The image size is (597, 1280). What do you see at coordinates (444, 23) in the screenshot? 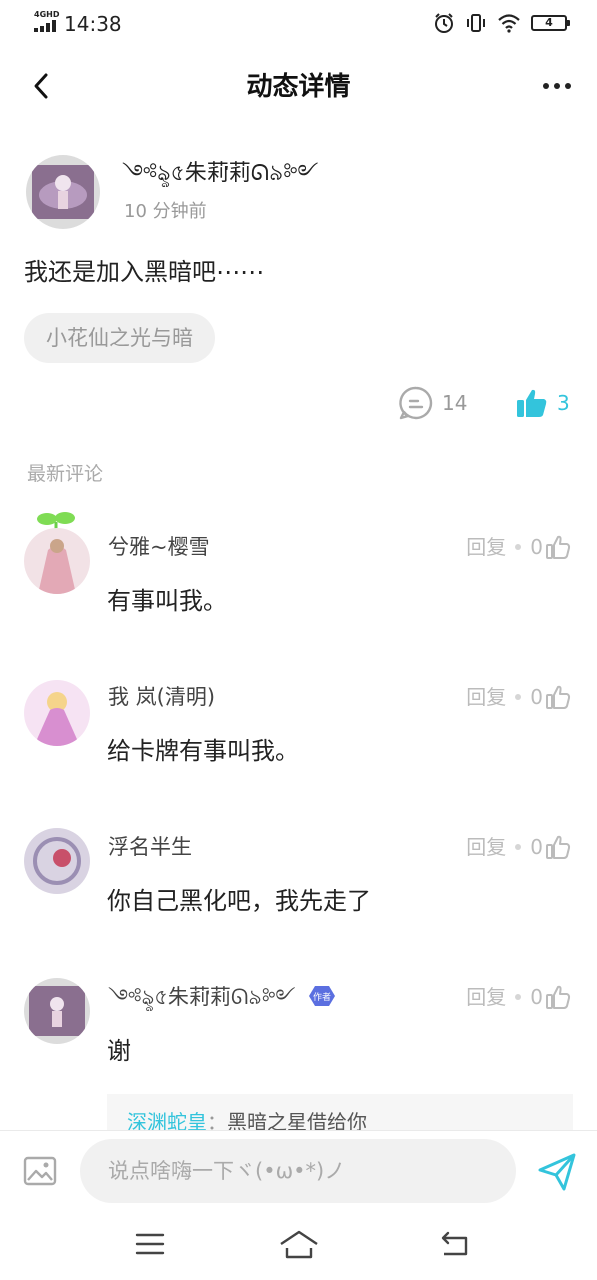
I see `alarm-icon` at bounding box center [444, 23].